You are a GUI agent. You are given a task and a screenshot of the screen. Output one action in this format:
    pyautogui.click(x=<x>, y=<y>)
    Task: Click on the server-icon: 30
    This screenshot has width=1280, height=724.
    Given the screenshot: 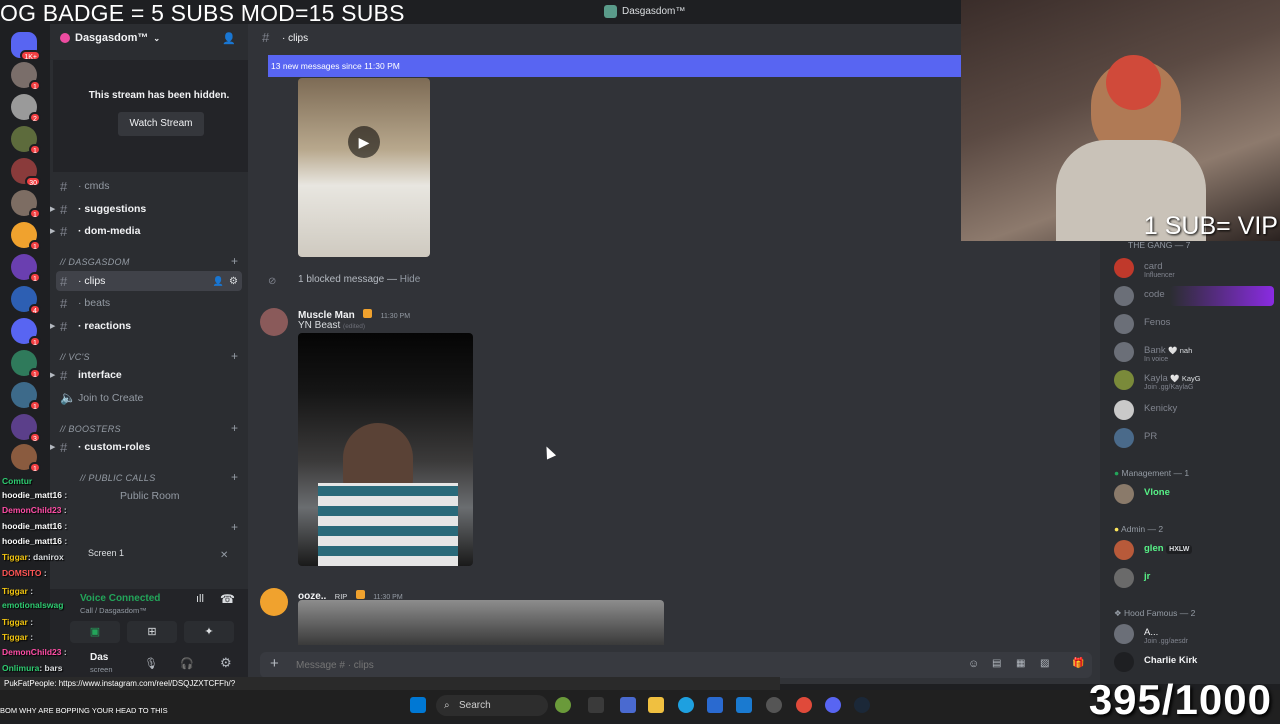 What is the action you would take?
    pyautogui.click(x=26, y=172)
    